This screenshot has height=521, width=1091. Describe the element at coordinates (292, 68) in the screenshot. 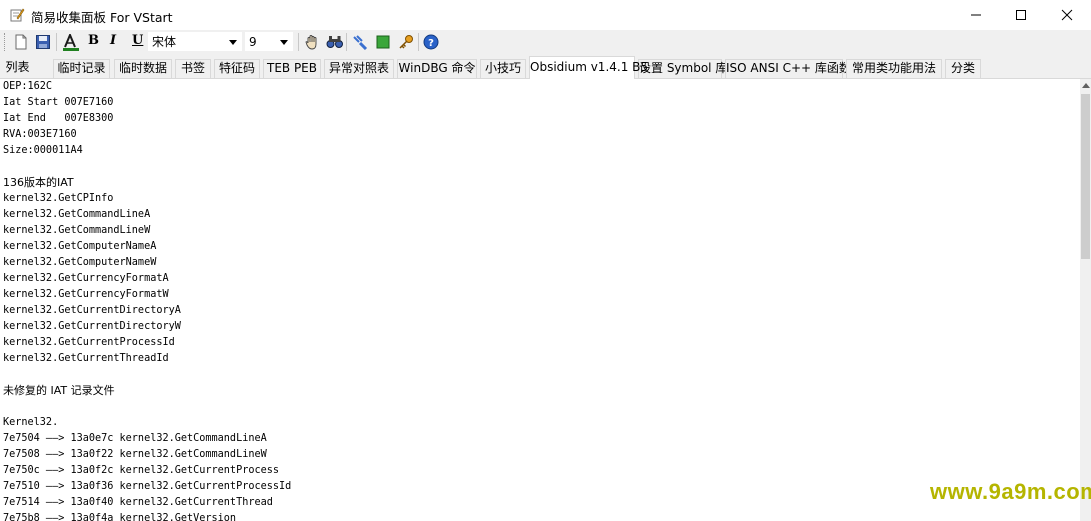

I see `tab-teb-peb: TEB PEB` at that location.